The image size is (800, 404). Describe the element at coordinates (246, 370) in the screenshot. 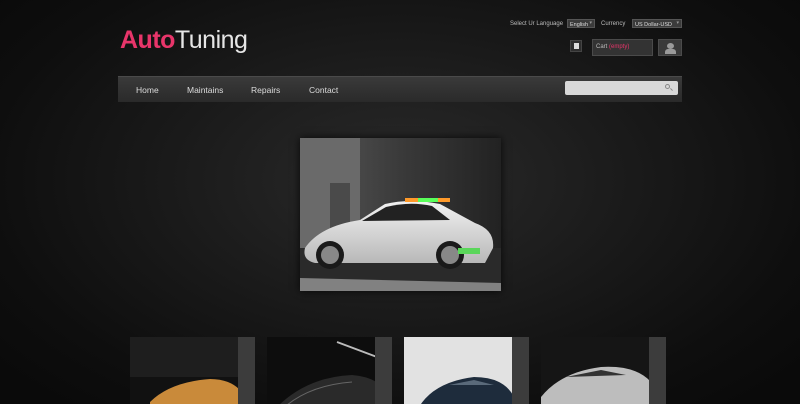

I see `thumbnail-1-arrow` at that location.